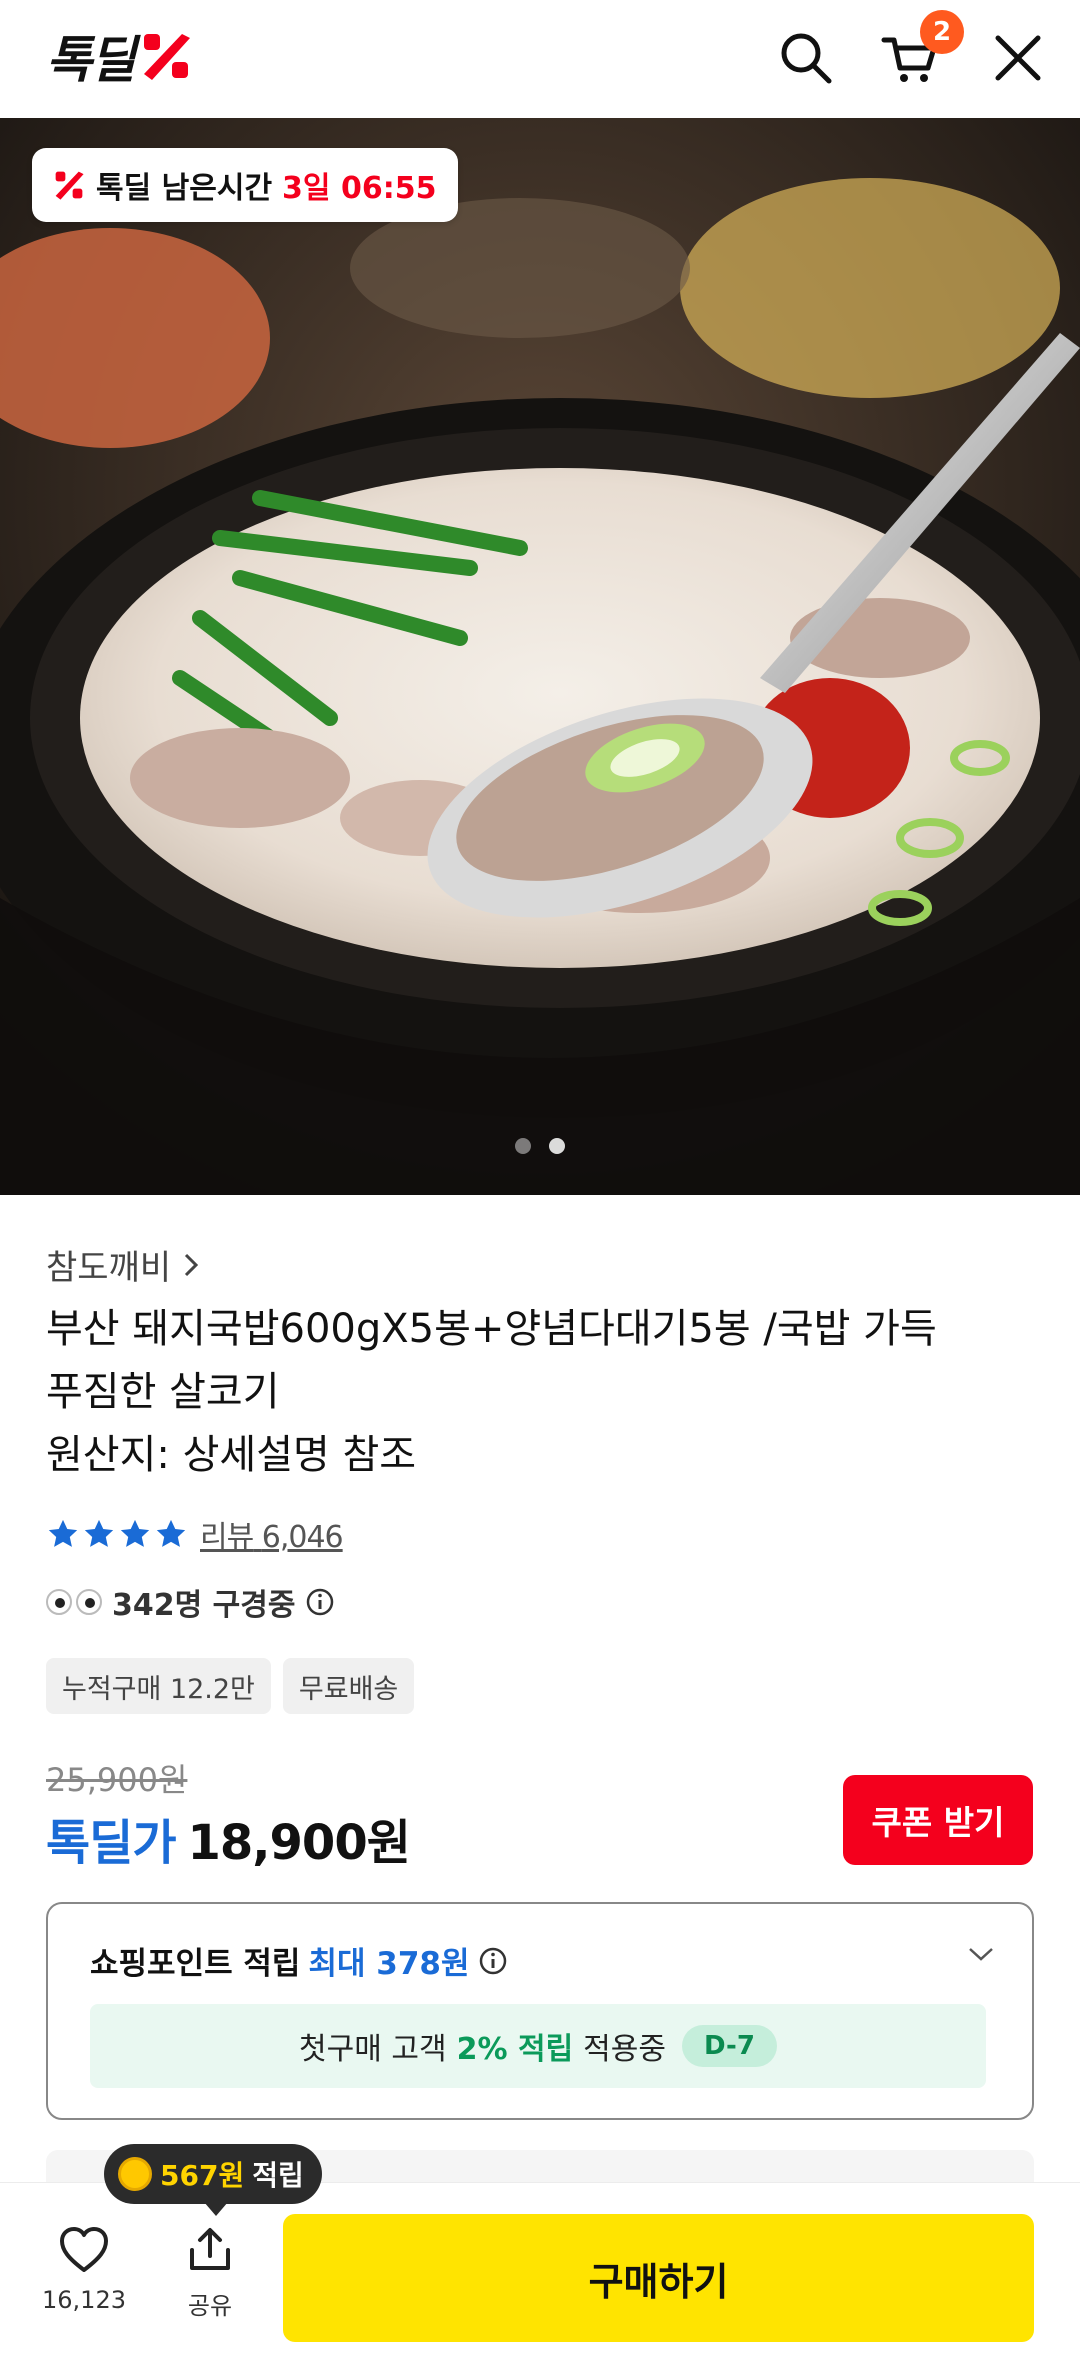 The height and width of the screenshot is (2373, 1080). I want to click on timer-label: 톡딜 남은시간, so click(184, 188).